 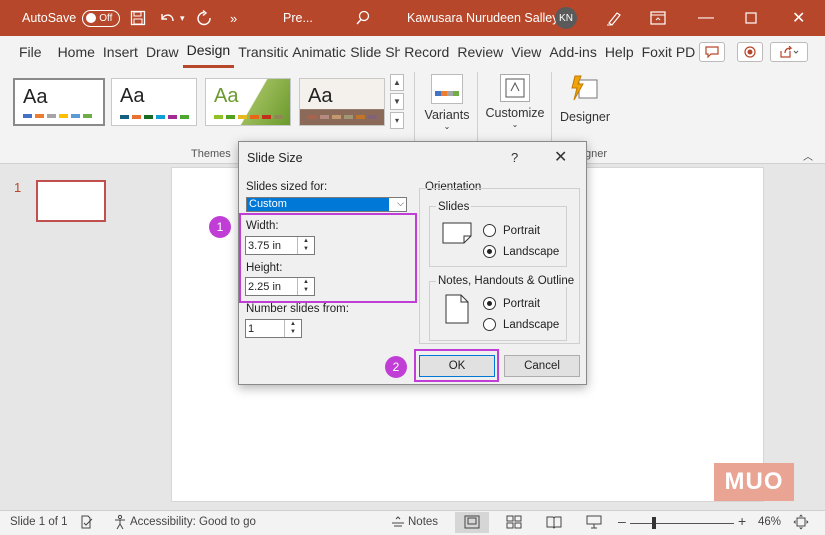 What do you see at coordinates (193, 522) in the screenshot?
I see `accessibility-status: Accessibility: Good to go` at bounding box center [193, 522].